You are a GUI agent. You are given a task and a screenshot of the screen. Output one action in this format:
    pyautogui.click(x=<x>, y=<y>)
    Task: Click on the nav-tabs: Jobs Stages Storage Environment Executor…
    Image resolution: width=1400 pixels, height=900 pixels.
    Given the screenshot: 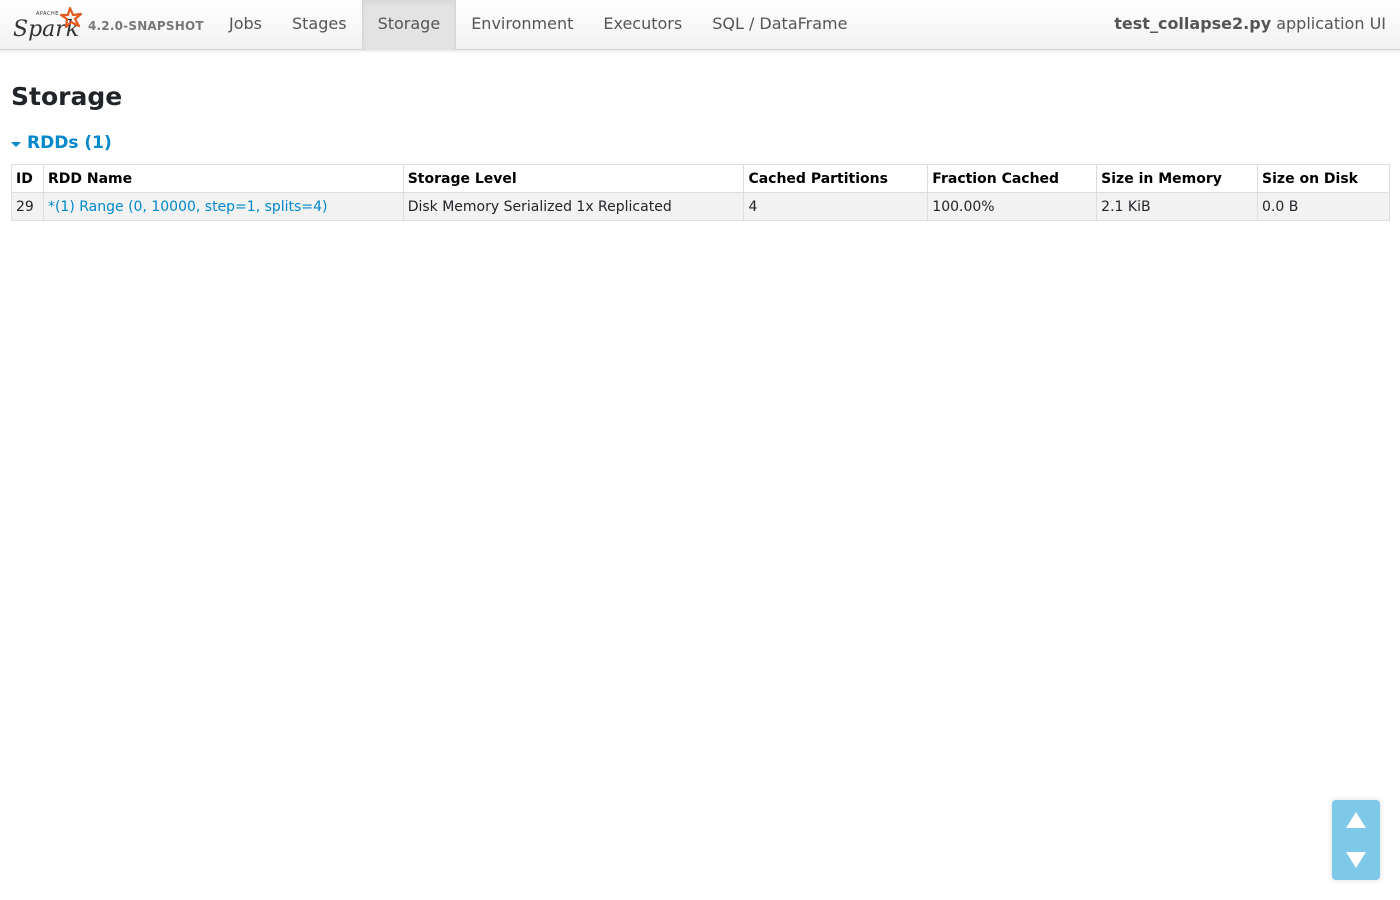 What is the action you would take?
    pyautogui.click(x=538, y=25)
    